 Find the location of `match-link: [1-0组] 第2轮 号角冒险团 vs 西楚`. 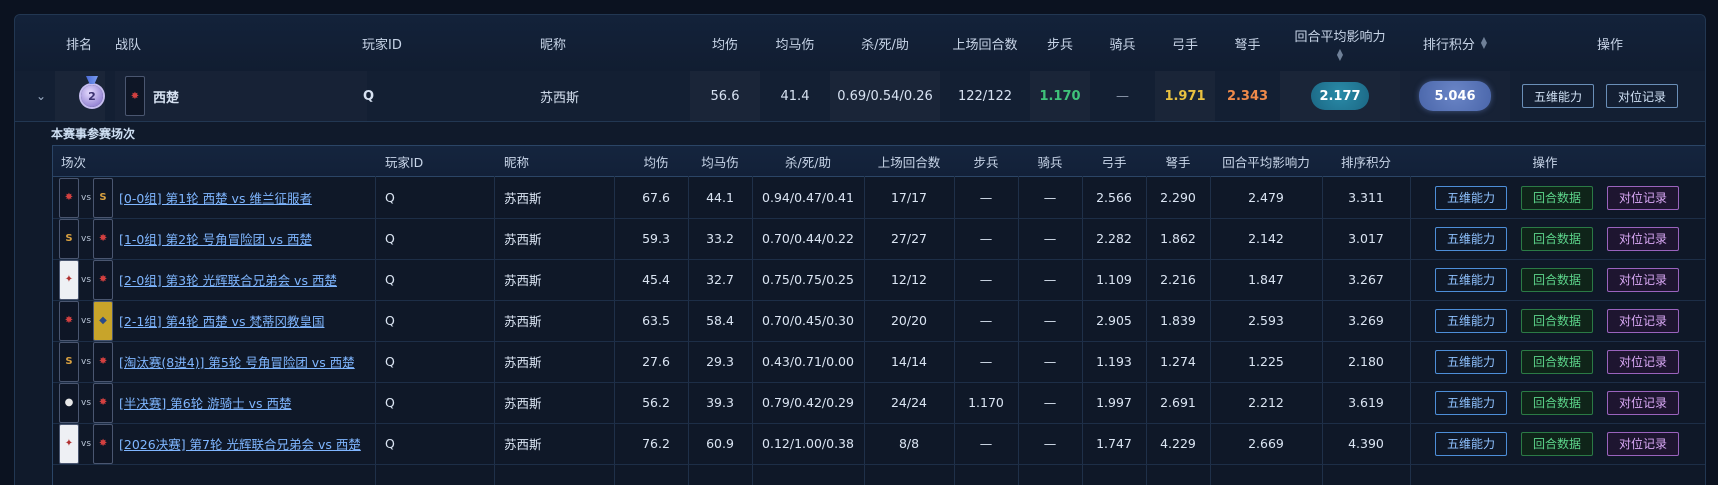

match-link: [1-0组] 第2轮 号角冒险团 vs 西楚 is located at coordinates (215, 238).